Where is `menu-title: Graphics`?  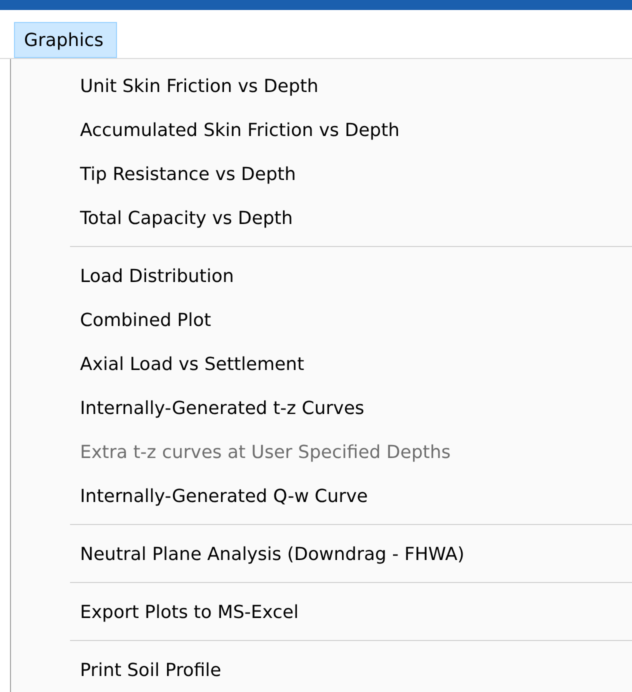
menu-title: Graphics is located at coordinates (65, 40).